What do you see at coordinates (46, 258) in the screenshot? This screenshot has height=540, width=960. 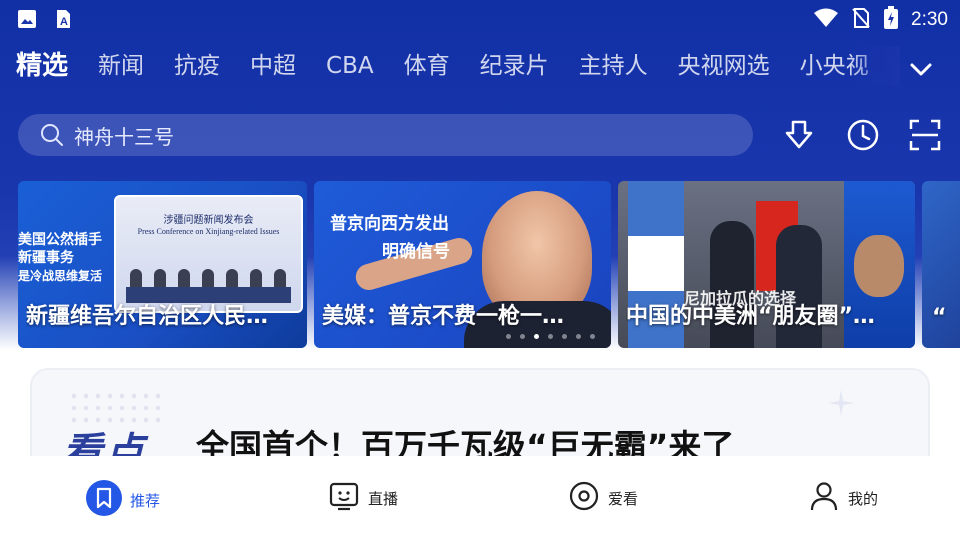 I see `overlay-line: 新疆事务` at bounding box center [46, 258].